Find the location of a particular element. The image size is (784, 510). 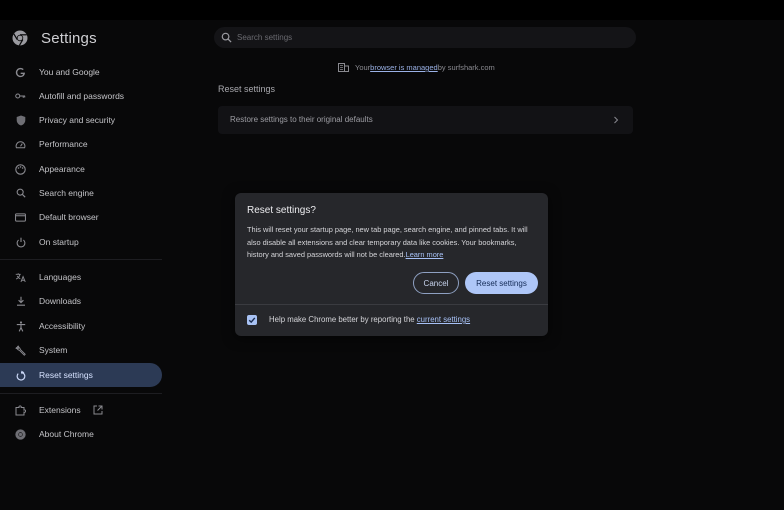

sidebar-item-privacy: Privacy and security is located at coordinates (81, 120).